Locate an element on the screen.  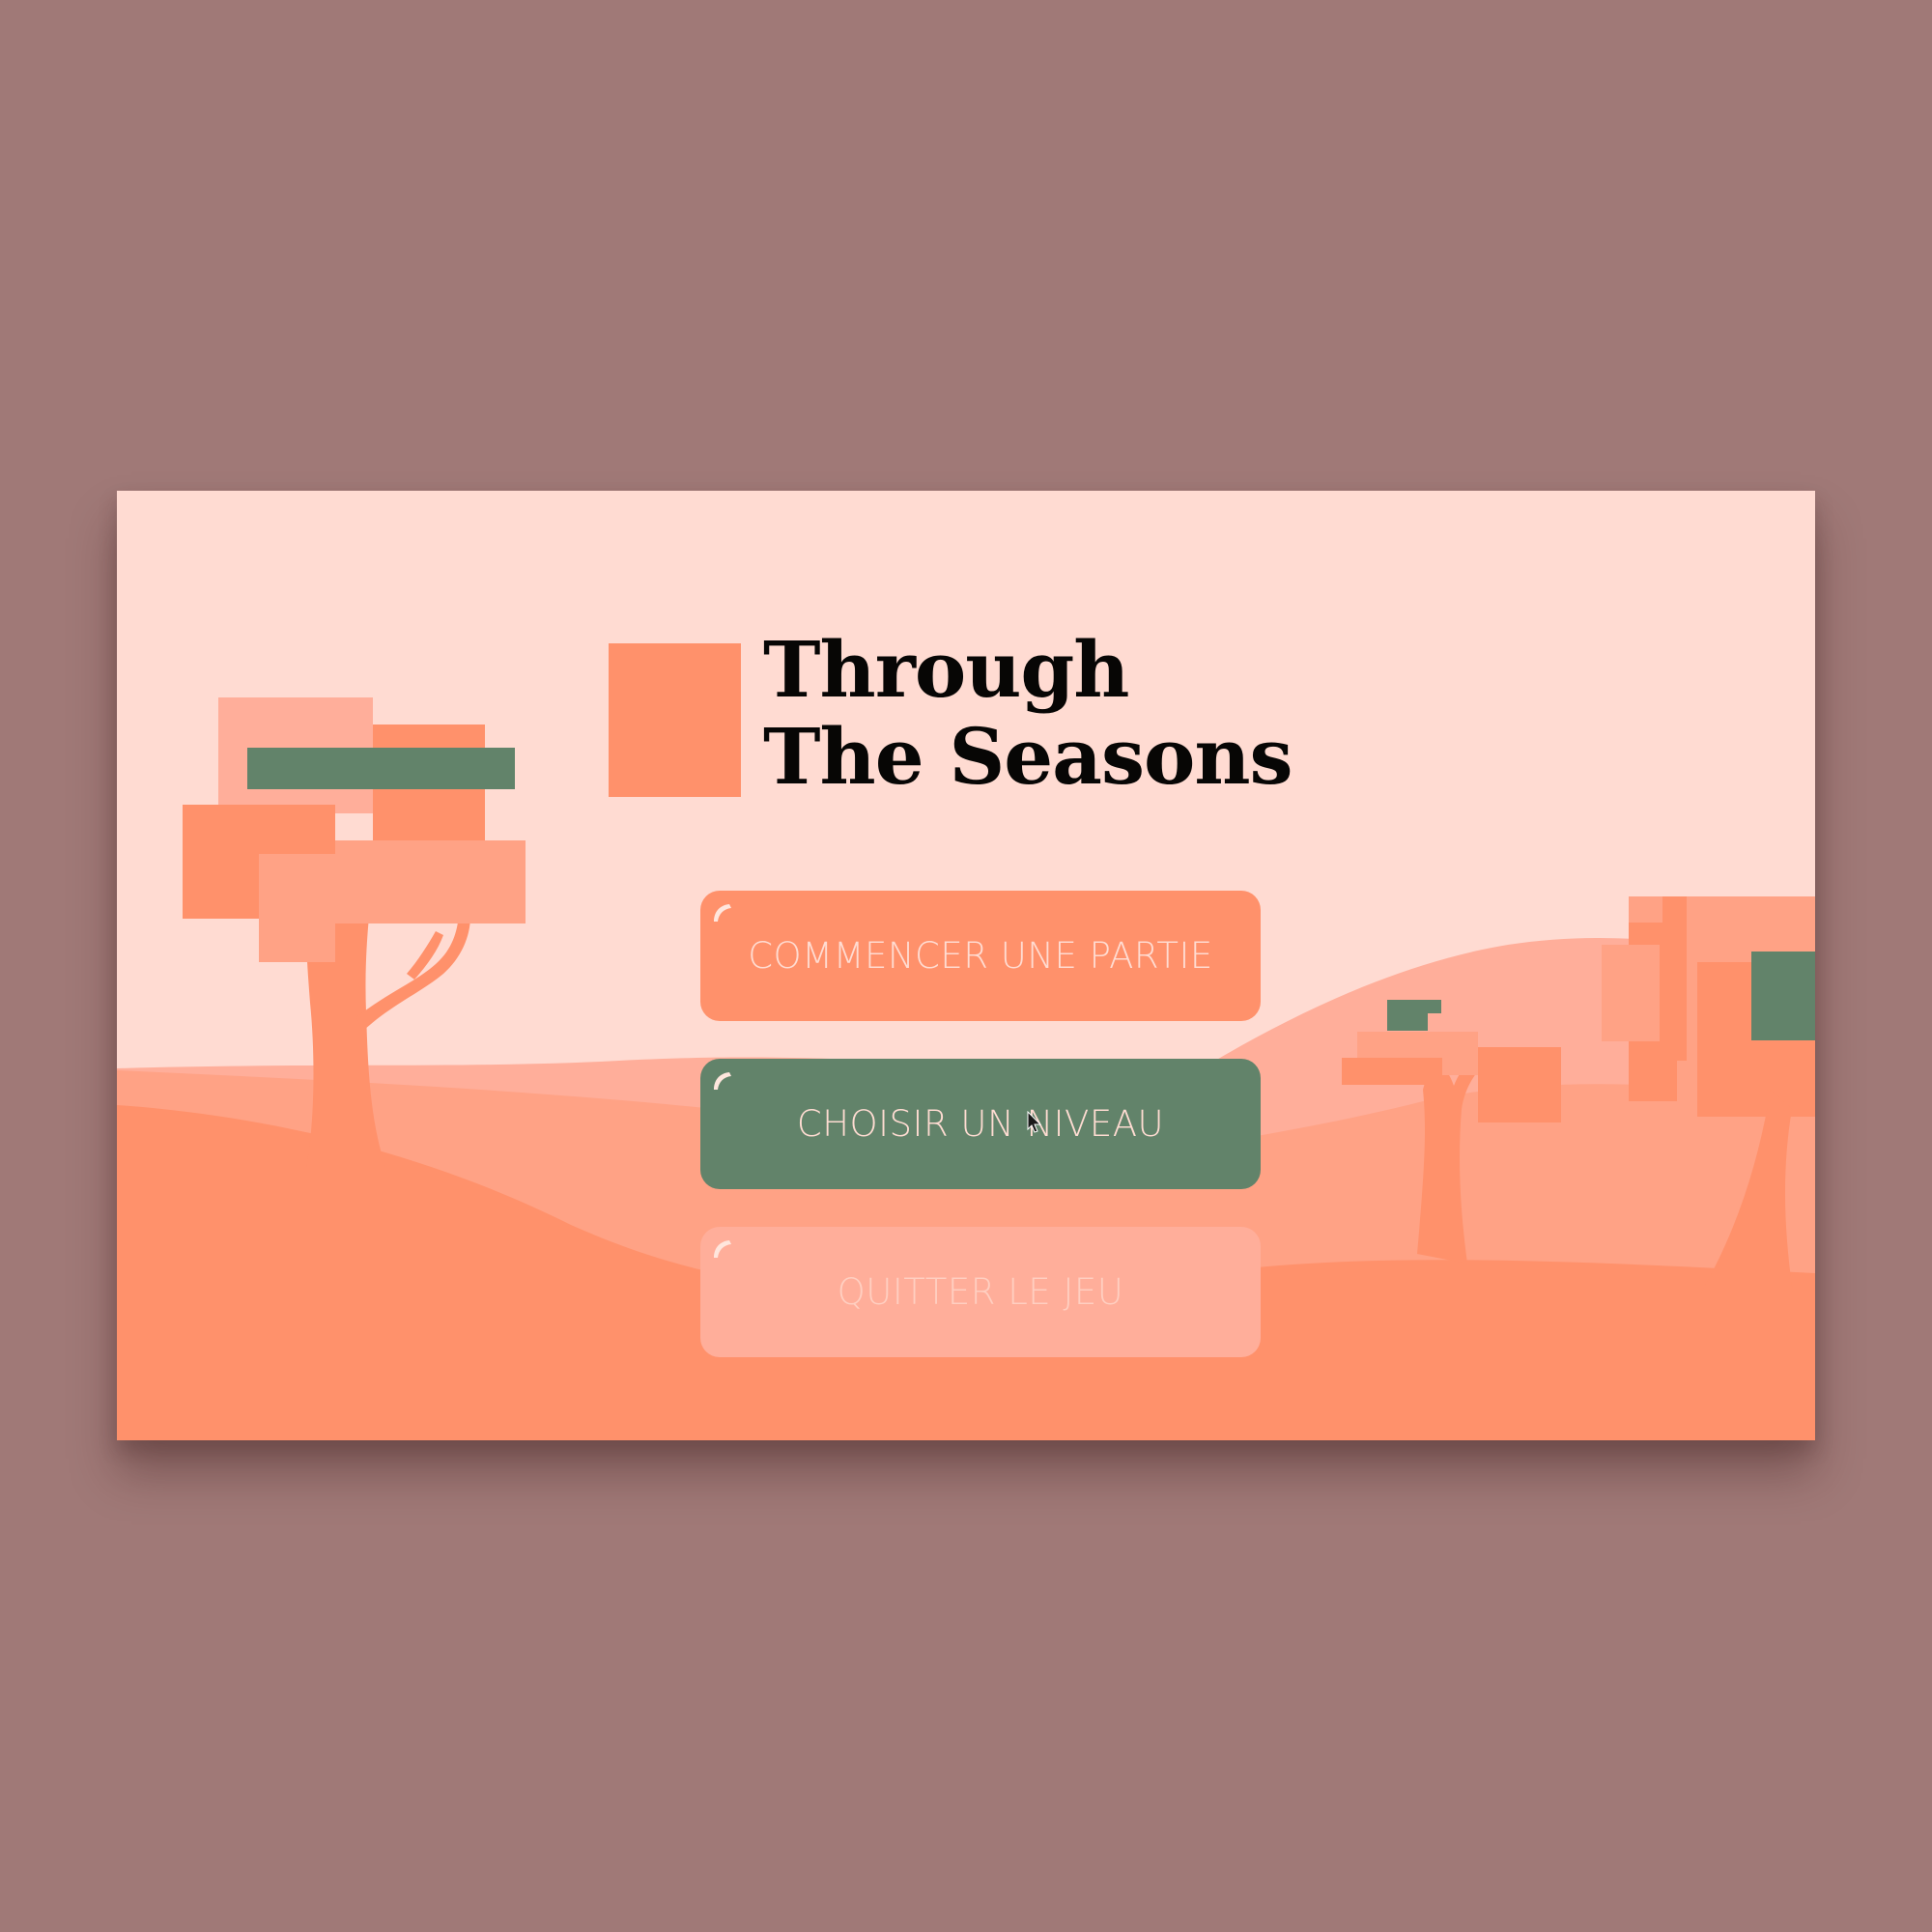
game-title-line-1: Through is located at coordinates (946, 669).